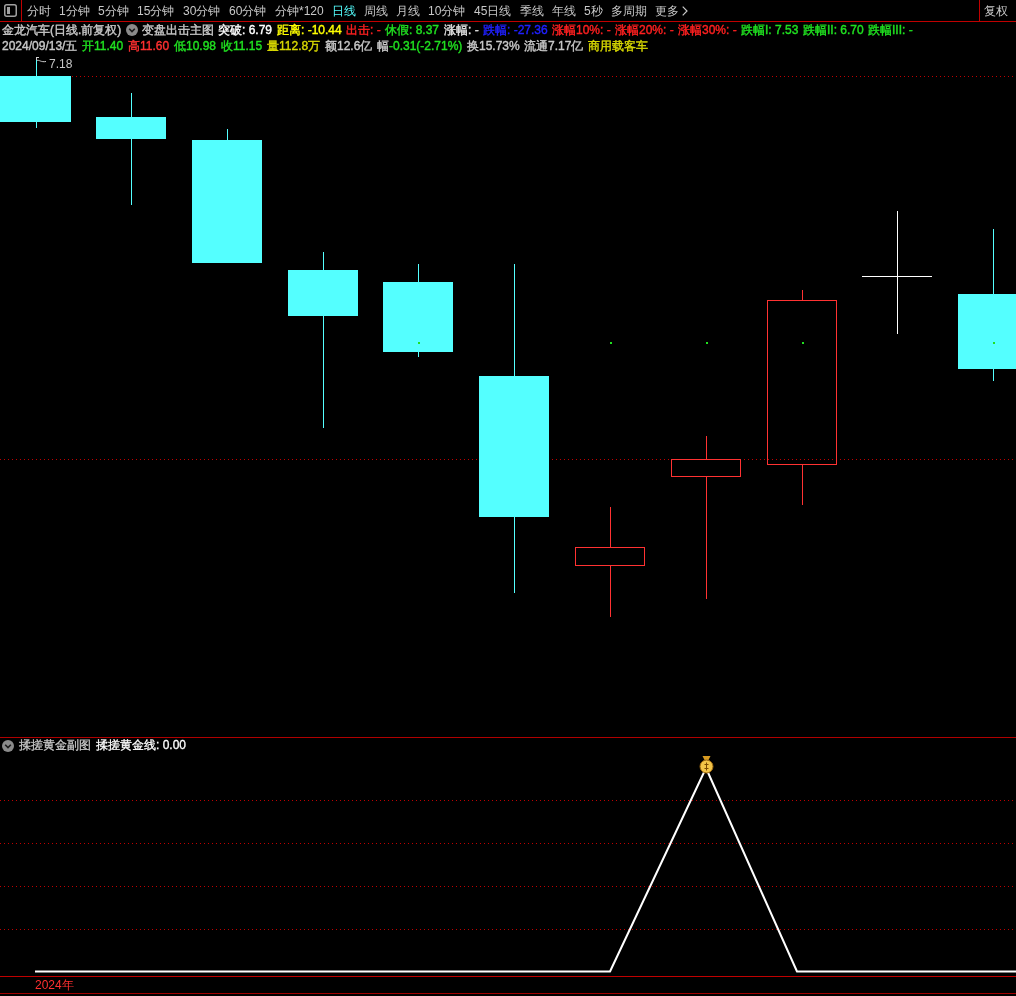 The image size is (1016, 996). Describe the element at coordinates (707, 30) in the screenshot. I see `indicator-value: 涨幅30%: -` at that location.